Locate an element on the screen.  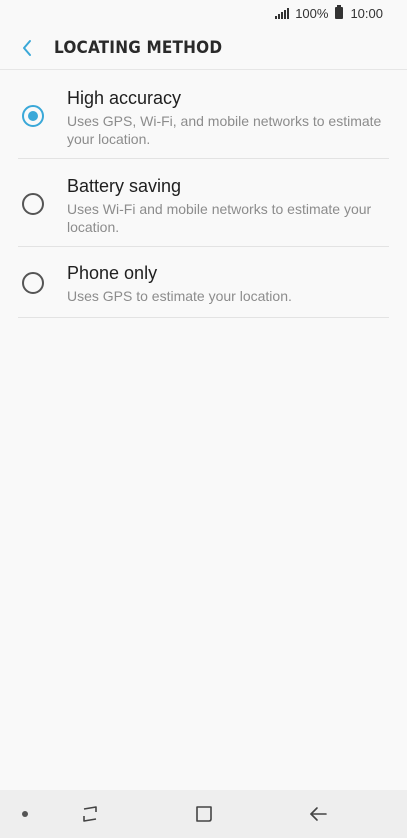
back-arrow-icon is located at coordinates (318, 814).